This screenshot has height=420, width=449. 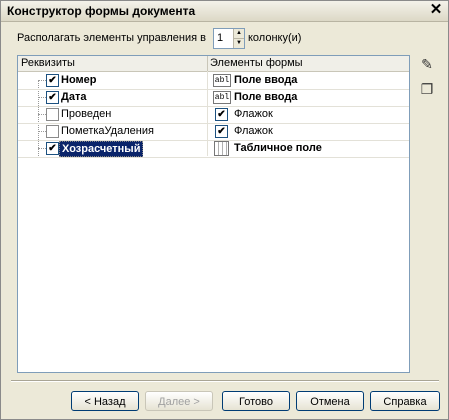 I want to click on grid-header: Реквизиты Элементы формы, so click(x=213, y=64).